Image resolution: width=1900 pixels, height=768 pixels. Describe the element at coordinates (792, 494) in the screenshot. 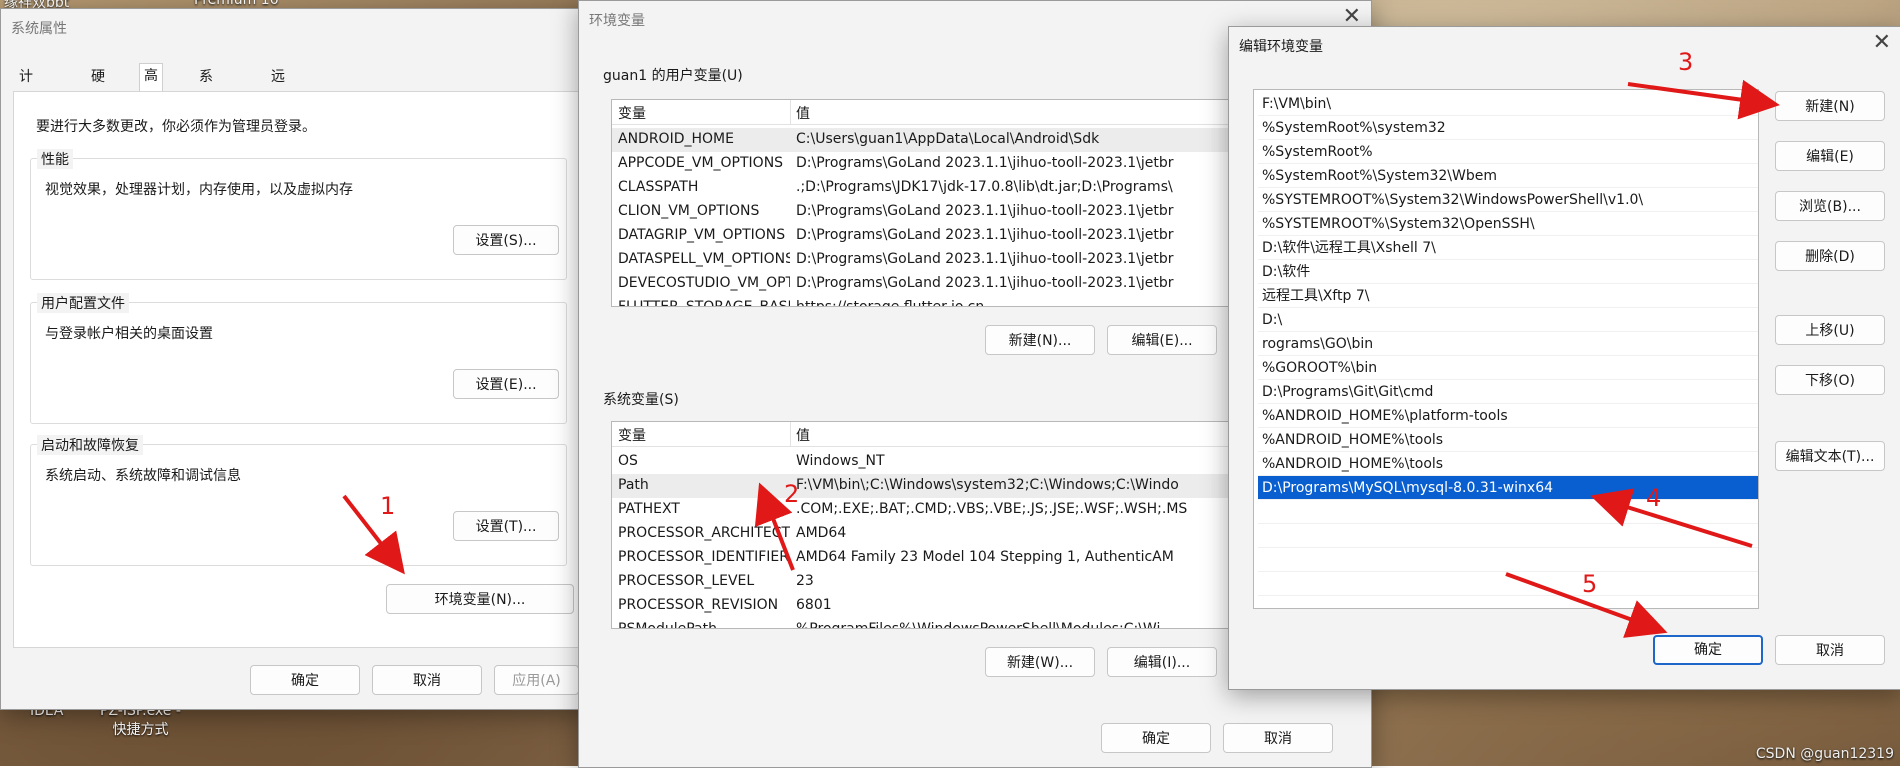

I see `annotation-label-2: 2` at that location.